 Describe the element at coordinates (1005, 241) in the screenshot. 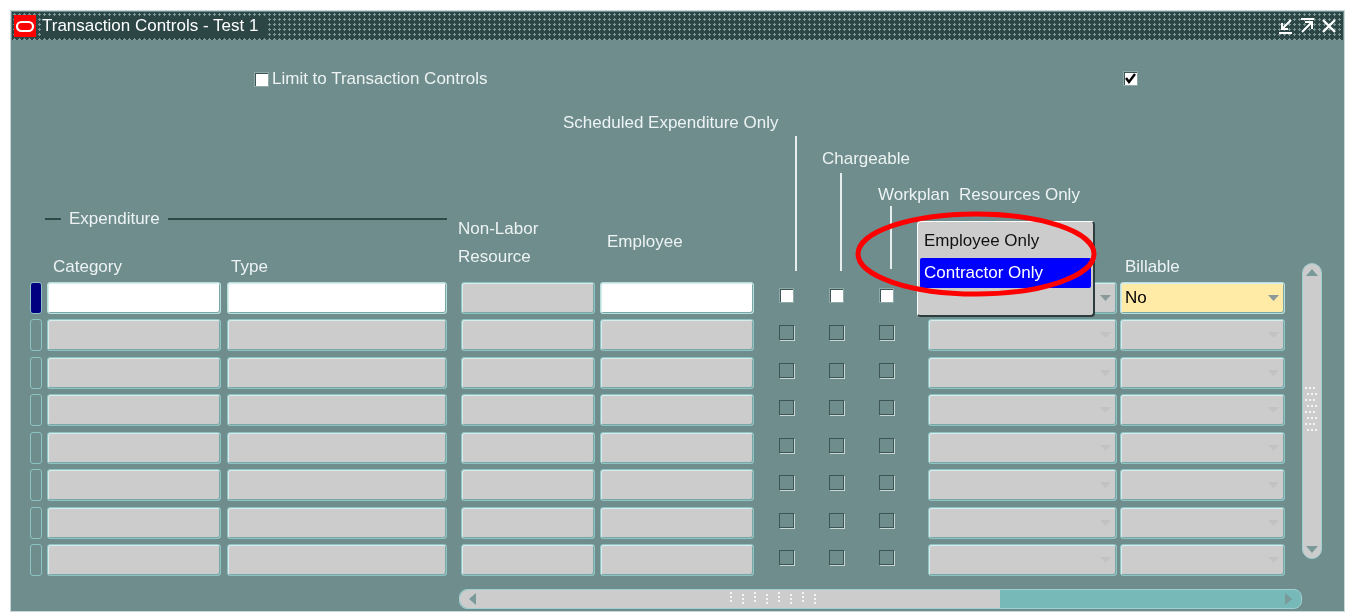

I see `dropdown-option: Employee Only` at that location.